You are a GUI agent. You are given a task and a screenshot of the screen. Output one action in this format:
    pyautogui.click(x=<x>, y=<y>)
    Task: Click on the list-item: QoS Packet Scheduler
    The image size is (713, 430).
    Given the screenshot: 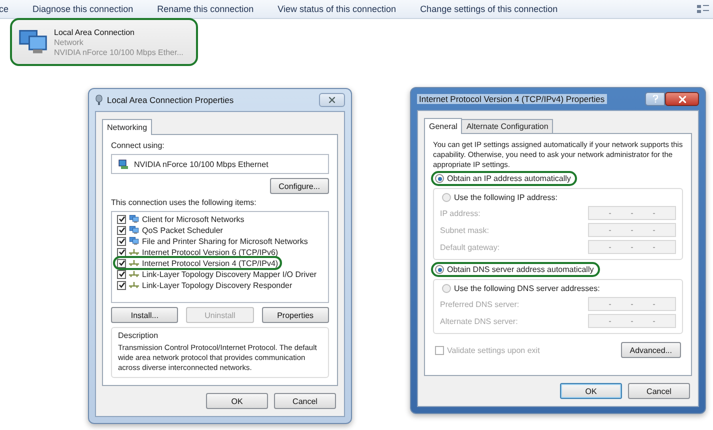 What is the action you would take?
    pyautogui.click(x=170, y=230)
    